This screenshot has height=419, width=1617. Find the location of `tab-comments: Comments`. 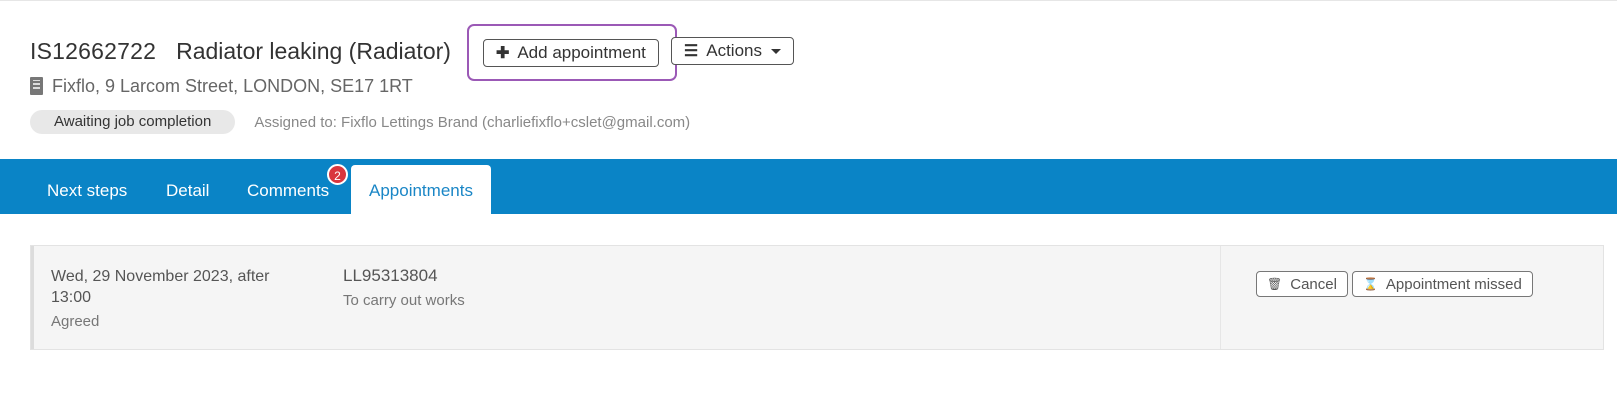

tab-comments: Comments is located at coordinates (288, 186).